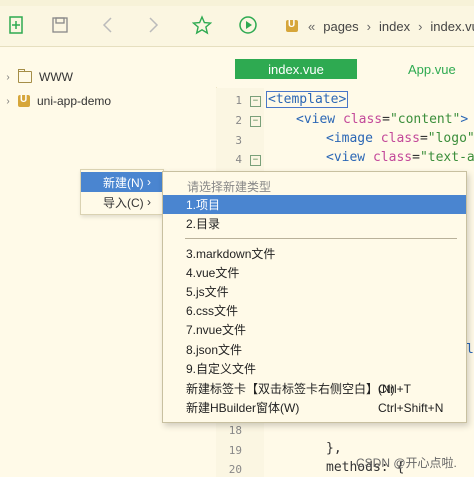  What do you see at coordinates (292, 25) in the screenshot?
I see `vue-file-icon` at bounding box center [292, 25].